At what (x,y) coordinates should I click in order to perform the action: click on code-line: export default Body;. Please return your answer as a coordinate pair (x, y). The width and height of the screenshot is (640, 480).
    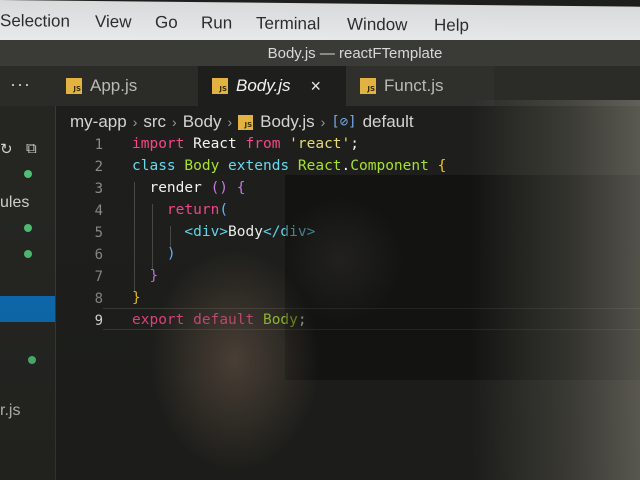
    Looking at the image, I should click on (219, 320).